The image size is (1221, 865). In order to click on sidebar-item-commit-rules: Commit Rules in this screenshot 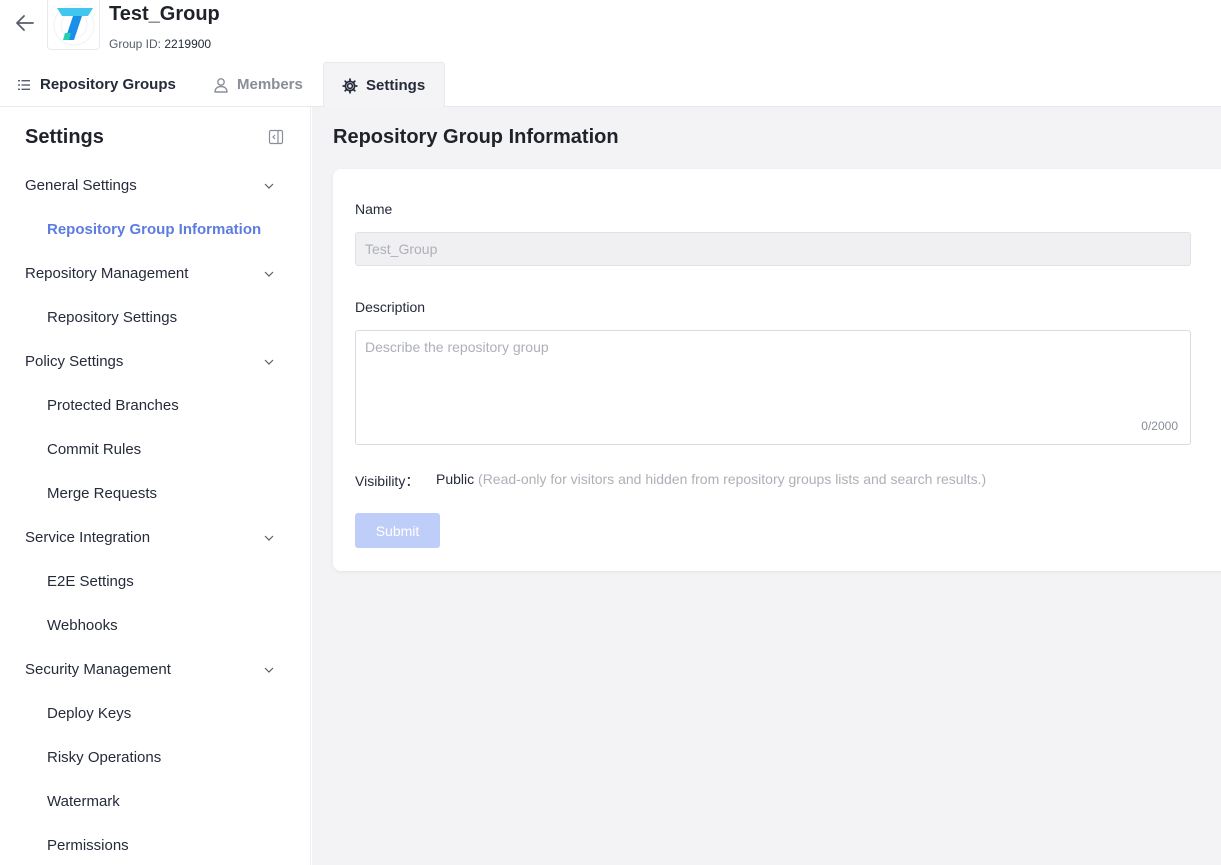, I will do `click(94, 449)`.